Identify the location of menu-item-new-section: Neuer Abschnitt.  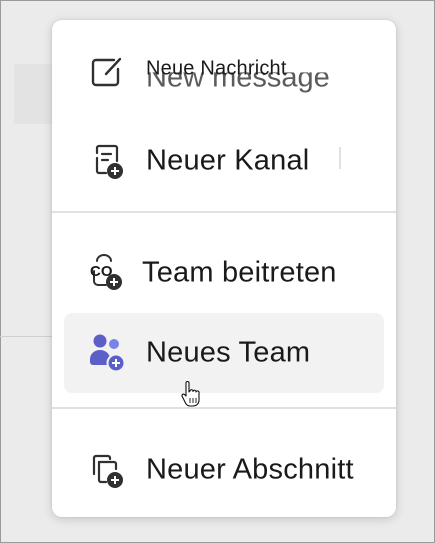
(224, 470).